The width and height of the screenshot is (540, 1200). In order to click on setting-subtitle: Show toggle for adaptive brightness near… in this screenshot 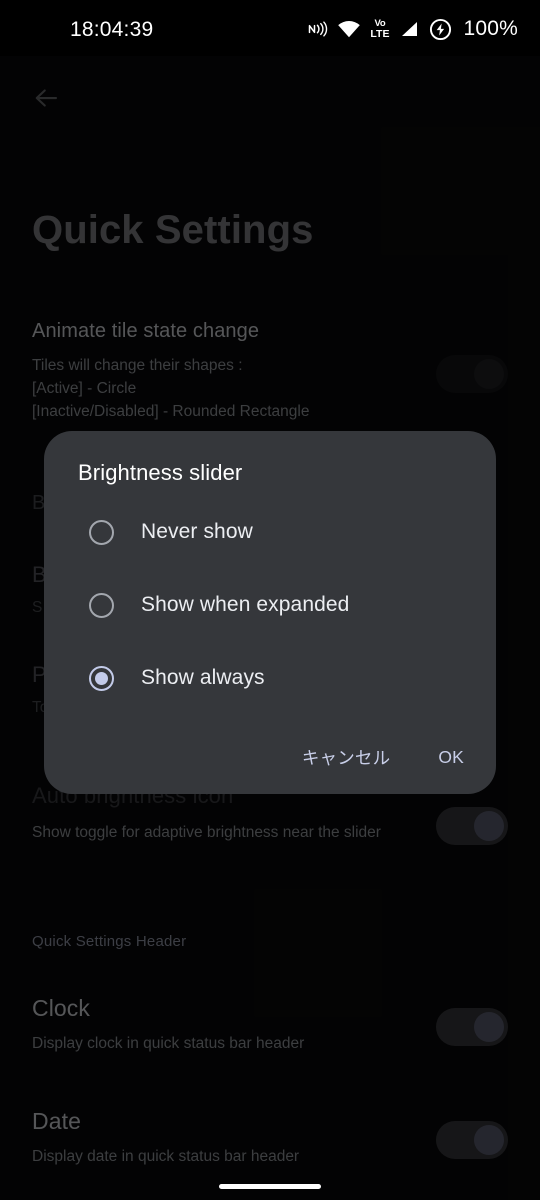, I will do `click(206, 832)`.